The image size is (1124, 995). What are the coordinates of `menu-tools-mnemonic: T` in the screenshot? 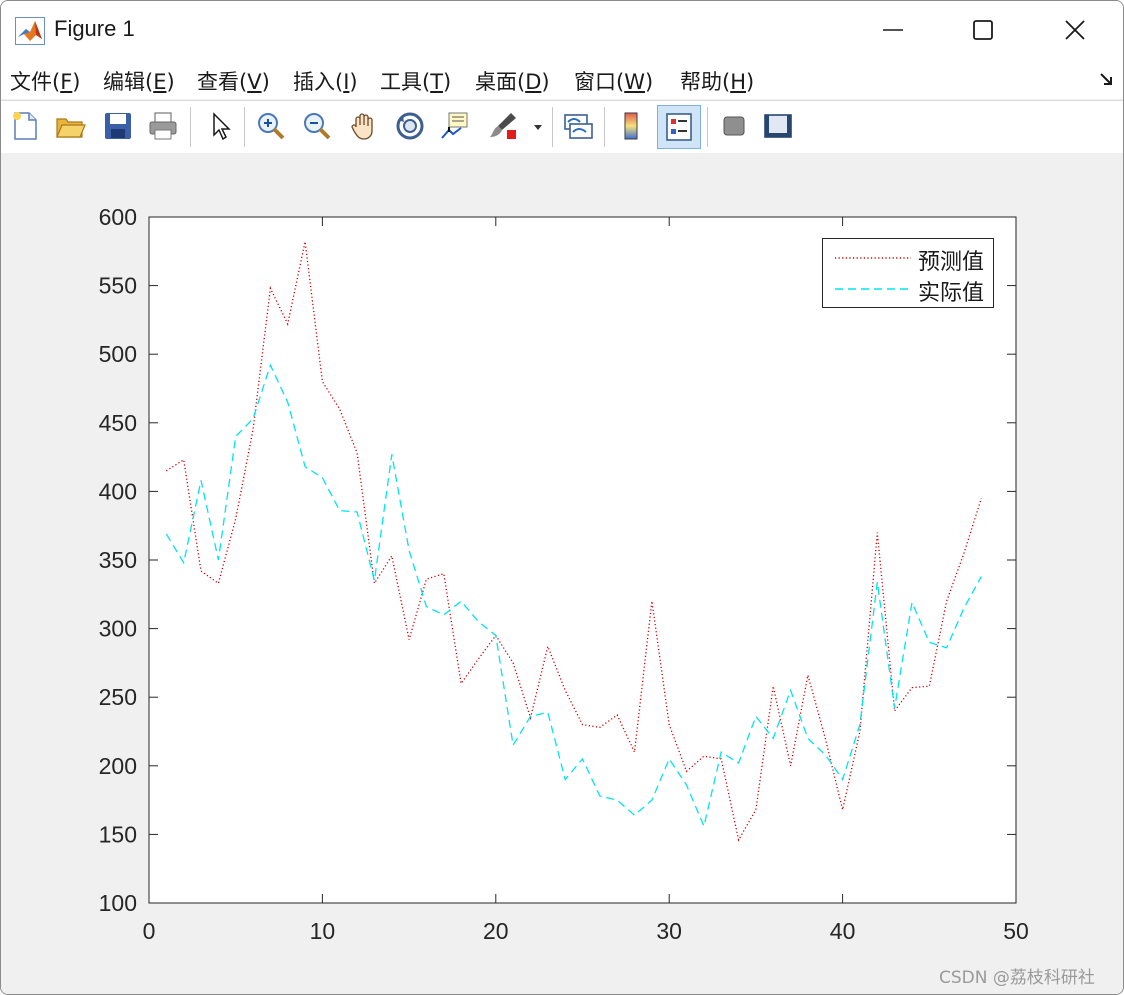 It's located at (437, 82).